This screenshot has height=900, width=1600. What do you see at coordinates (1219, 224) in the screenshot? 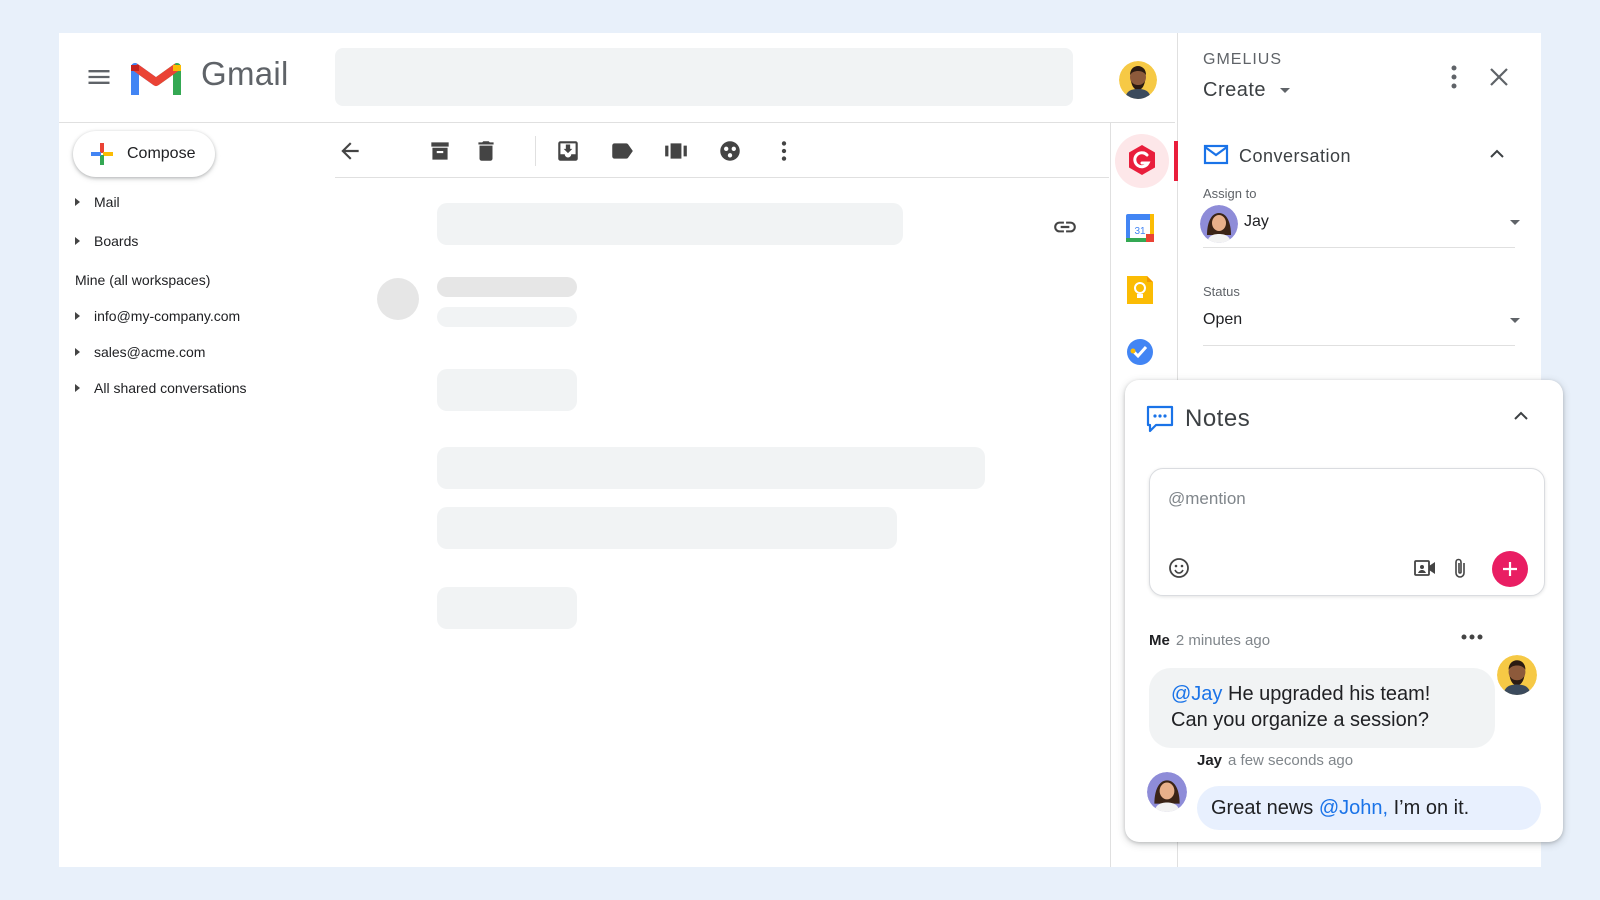
I see `assignee-avatar` at bounding box center [1219, 224].